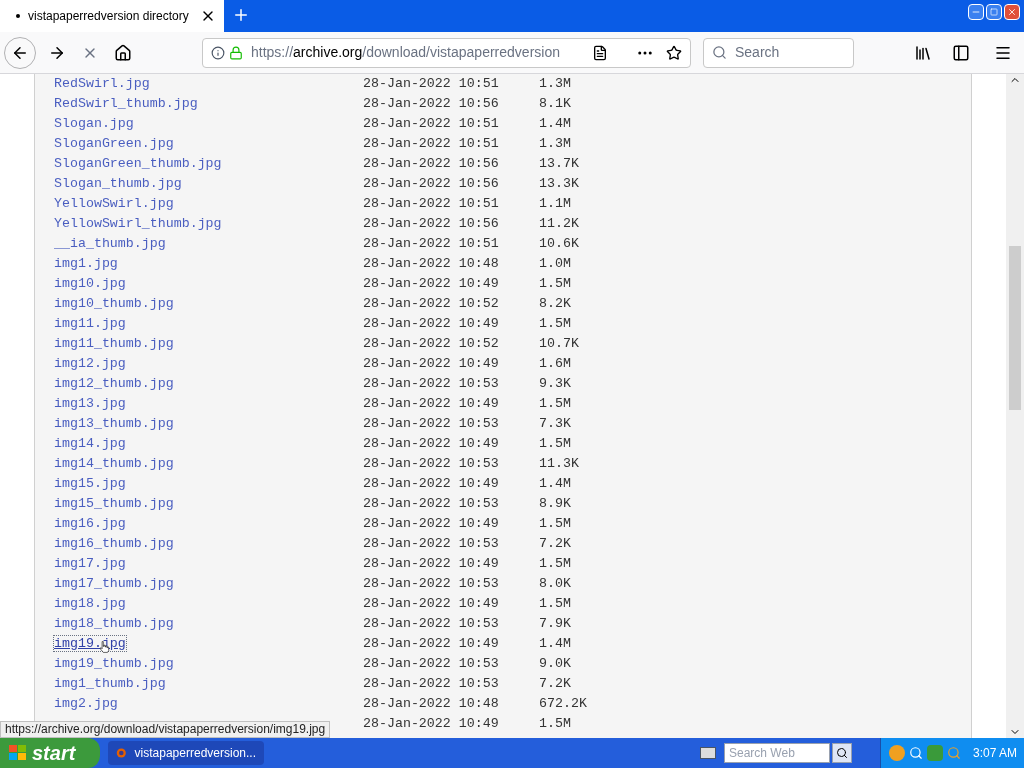 The image size is (1024, 768). I want to click on file-link: SloganGreen_thumb.jpg, so click(138, 164).